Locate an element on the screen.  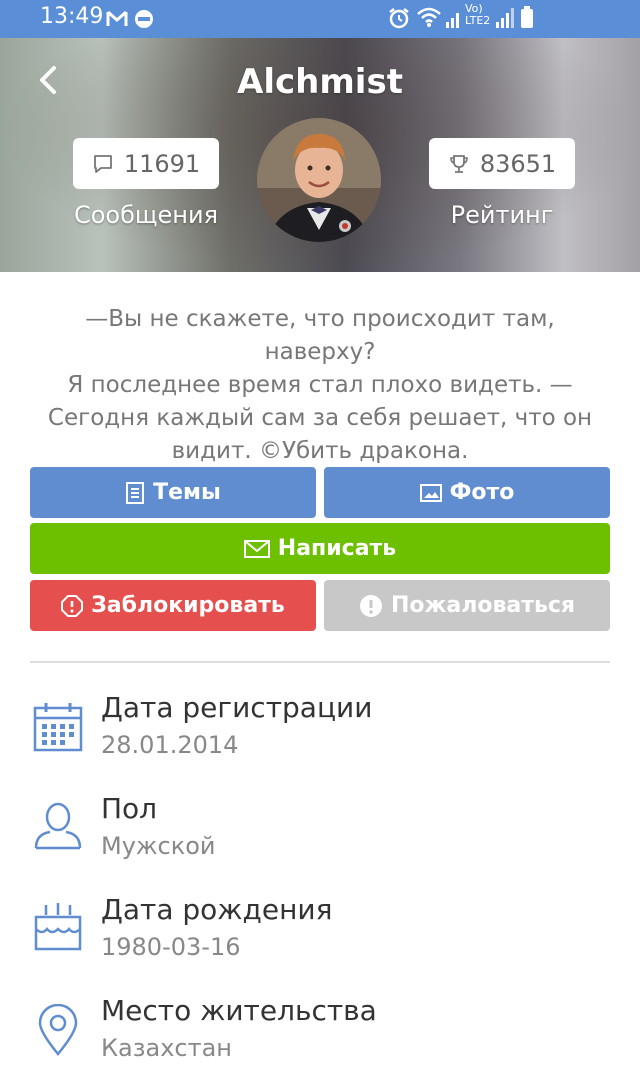
rating-count: 83651 is located at coordinates (518, 163).